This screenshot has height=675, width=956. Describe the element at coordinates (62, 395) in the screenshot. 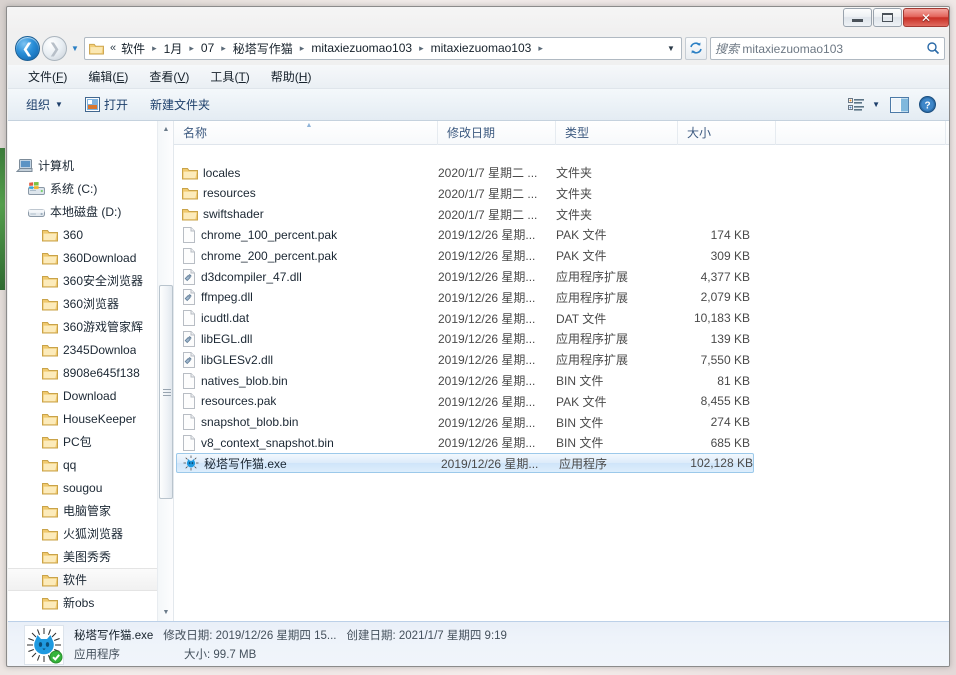

I see `sidebar-item-download: Download` at that location.